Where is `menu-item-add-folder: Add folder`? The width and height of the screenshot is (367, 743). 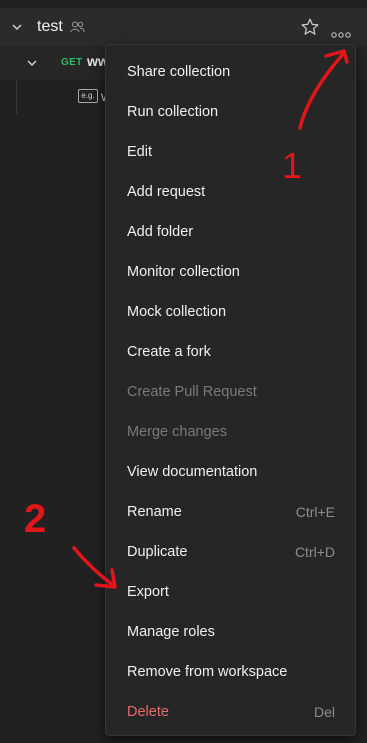 menu-item-add-folder: Add folder is located at coordinates (230, 232).